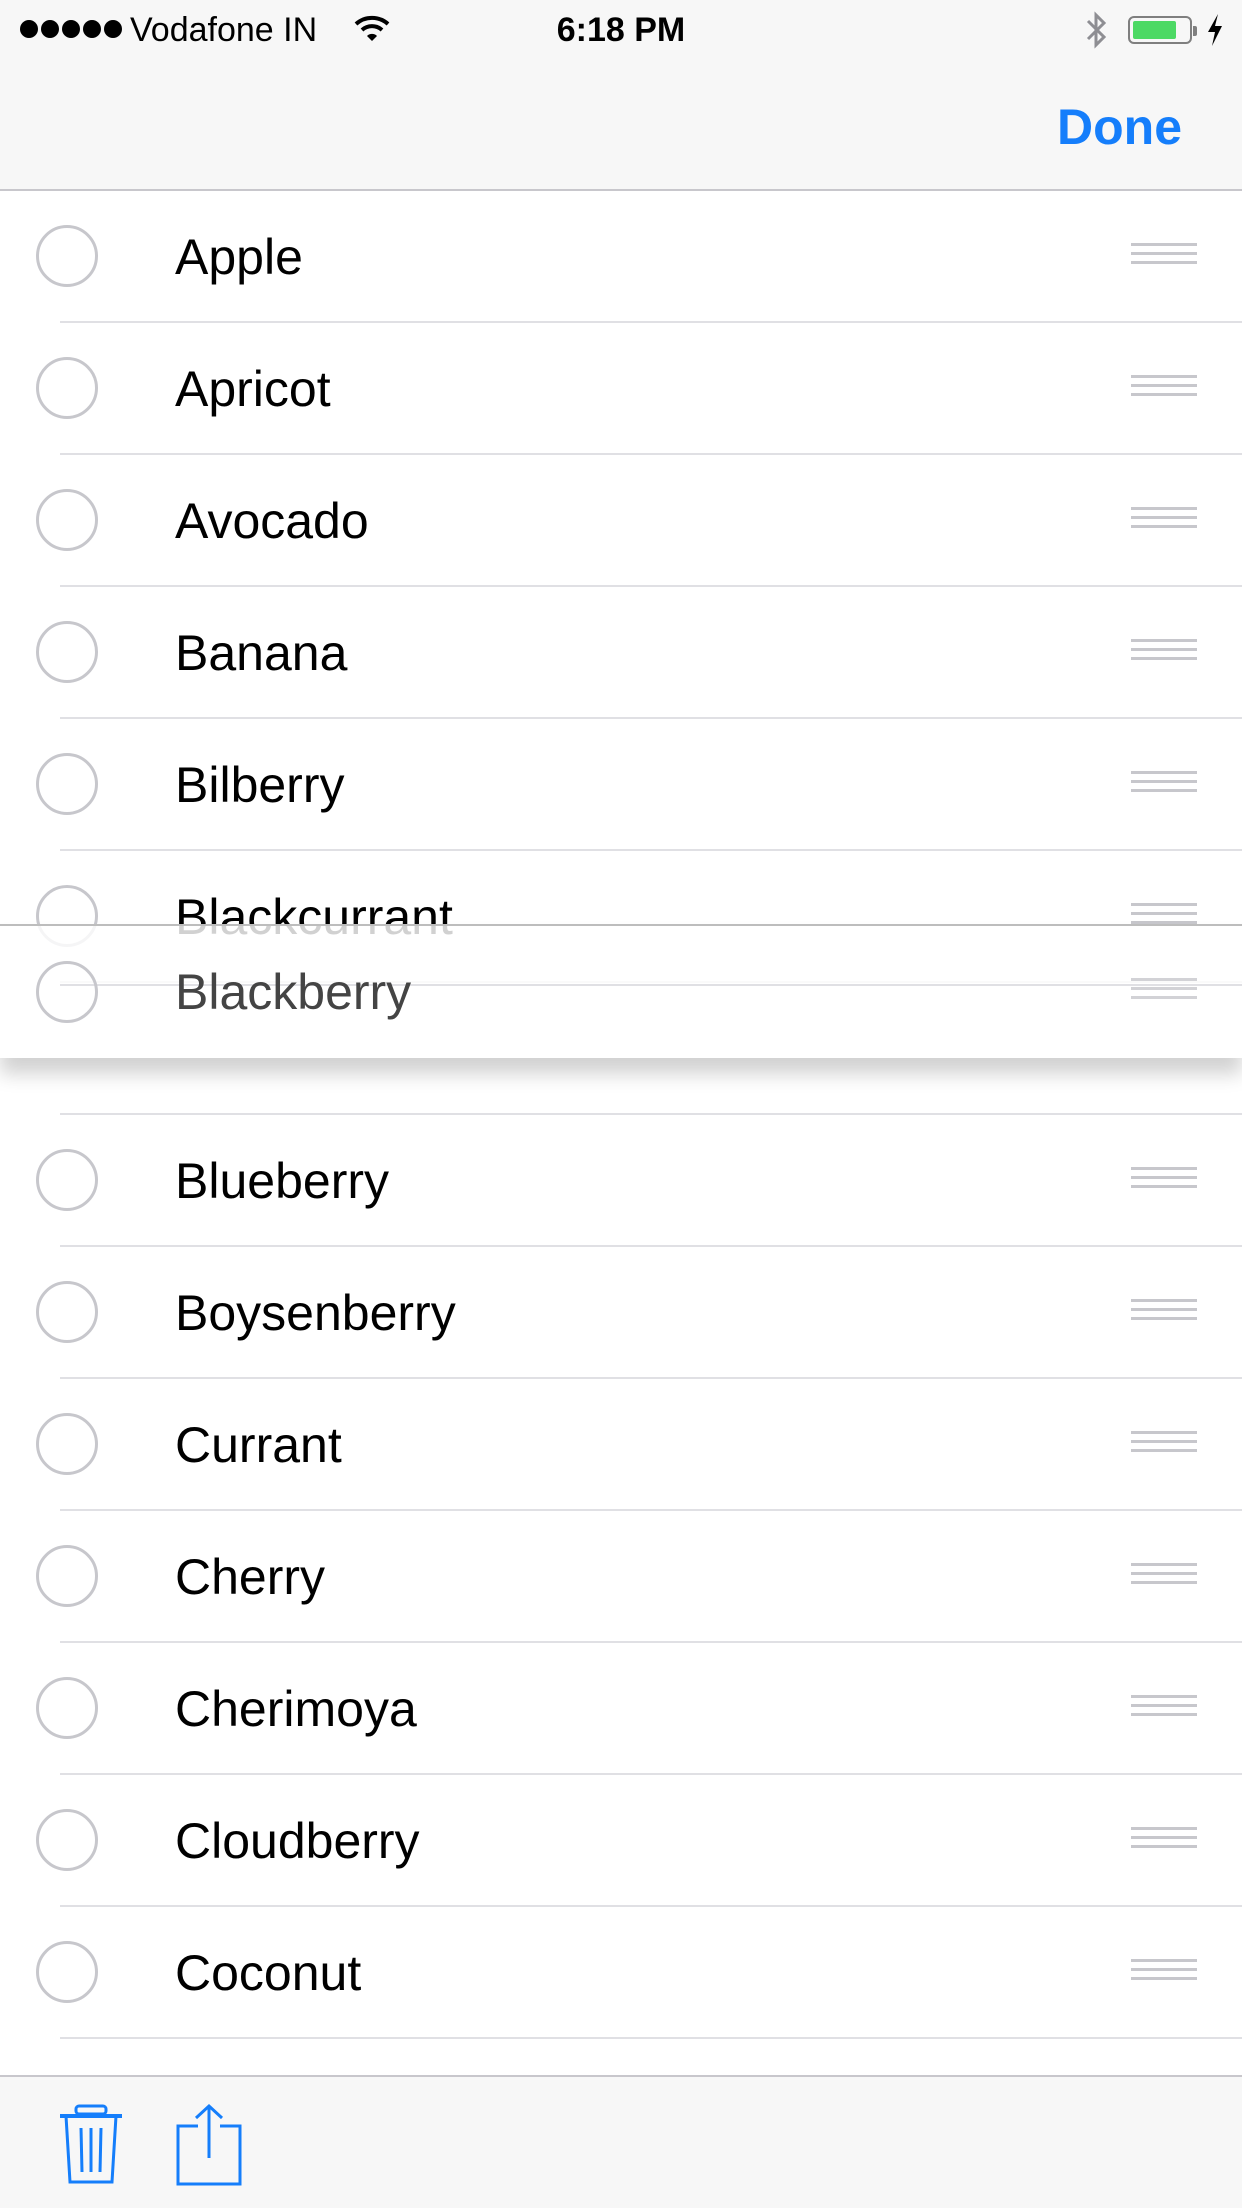 Image resolution: width=1242 pixels, height=2208 pixels. What do you see at coordinates (250, 1577) in the screenshot?
I see `list-item-label: Cherry` at bounding box center [250, 1577].